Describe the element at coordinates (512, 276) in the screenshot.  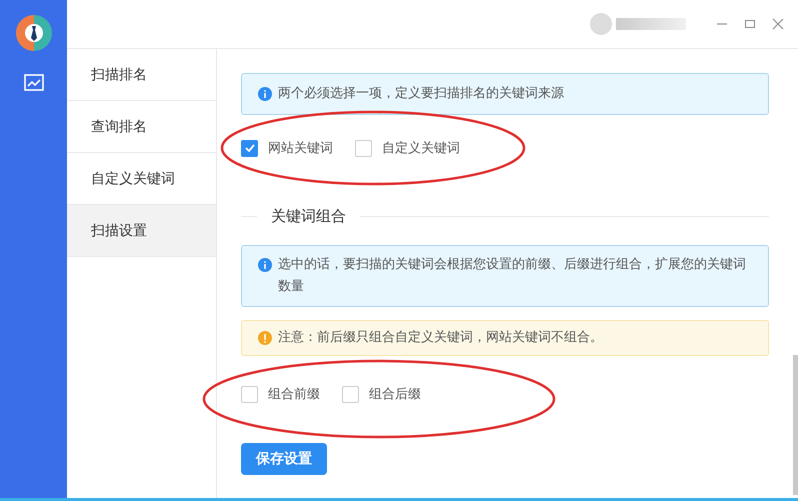
I see `info-text: 选中的话，要扫描的关键词会根据您设置的前缀、后缀进行组合，扩展您的关键词数量` at that location.